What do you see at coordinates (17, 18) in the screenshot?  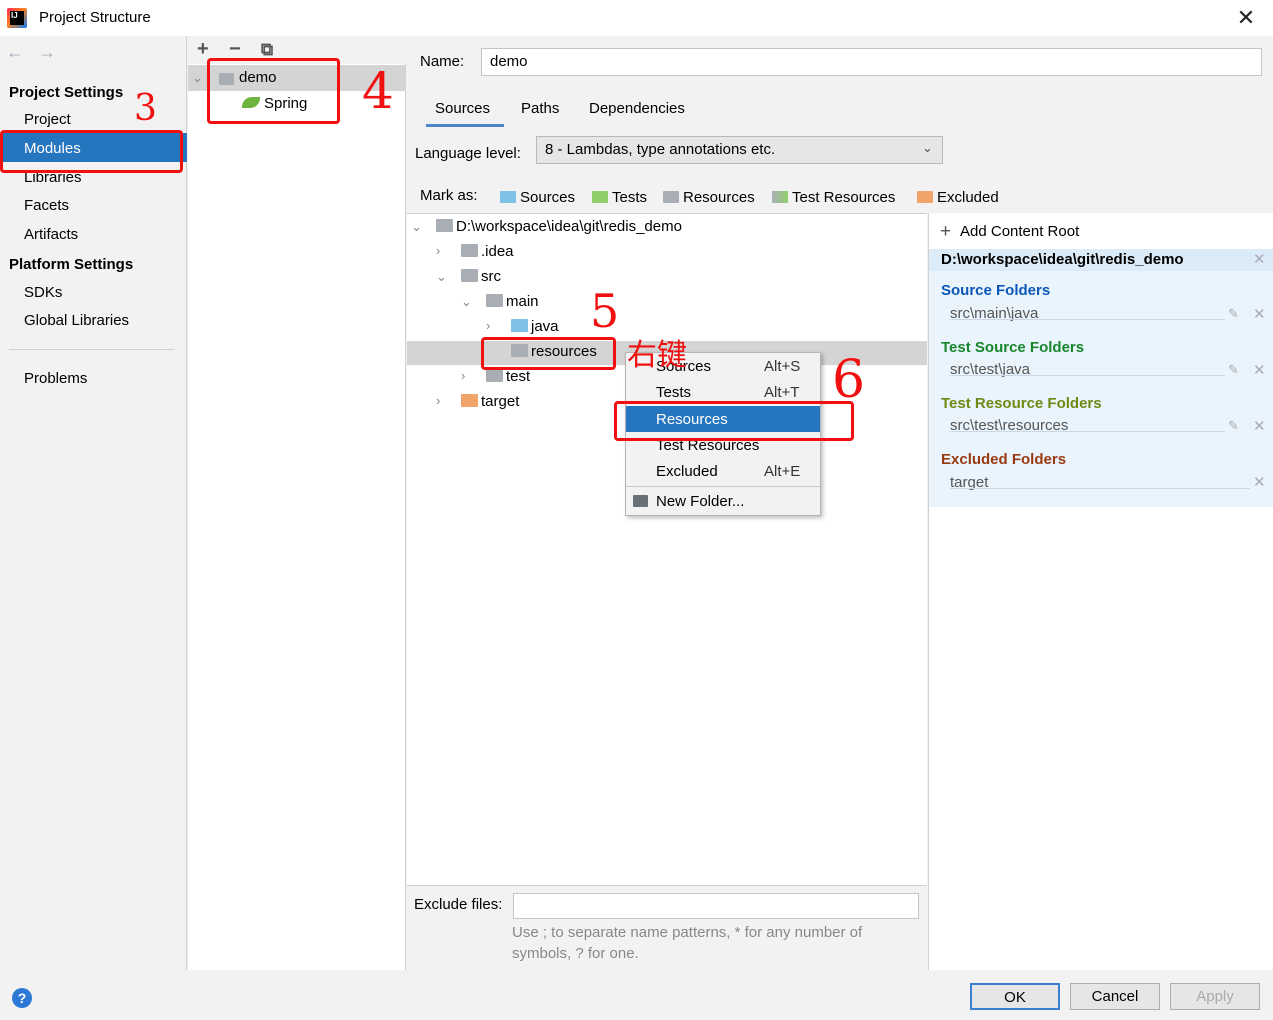 I see `intellij-app-icon: IJ` at bounding box center [17, 18].